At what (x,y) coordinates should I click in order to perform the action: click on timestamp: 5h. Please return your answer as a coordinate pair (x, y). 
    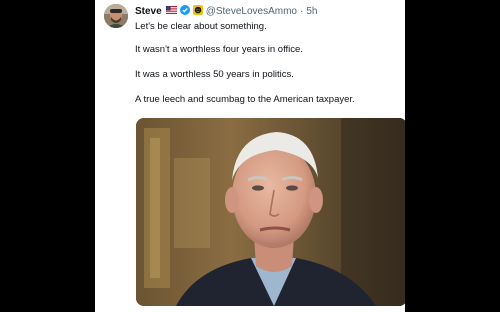
    Looking at the image, I should click on (311, 12).